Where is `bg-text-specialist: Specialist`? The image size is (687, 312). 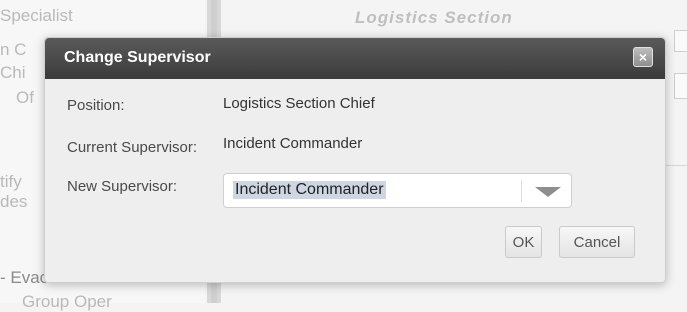
bg-text-specialist: Specialist is located at coordinates (36, 15).